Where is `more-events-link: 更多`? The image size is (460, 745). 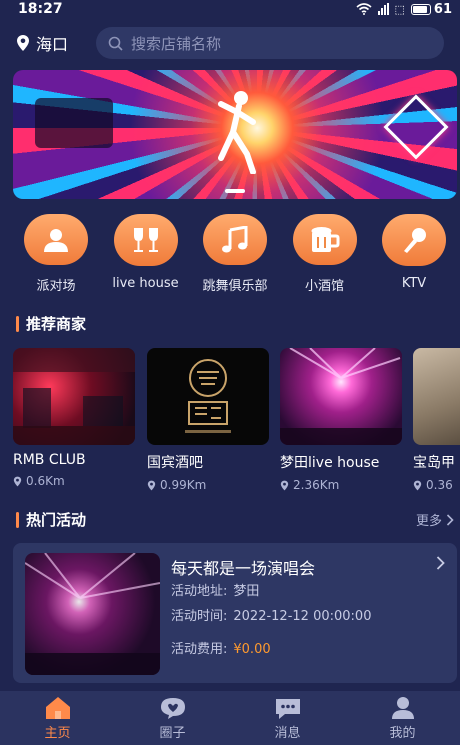
more-events-link: 更多 is located at coordinates (435, 519).